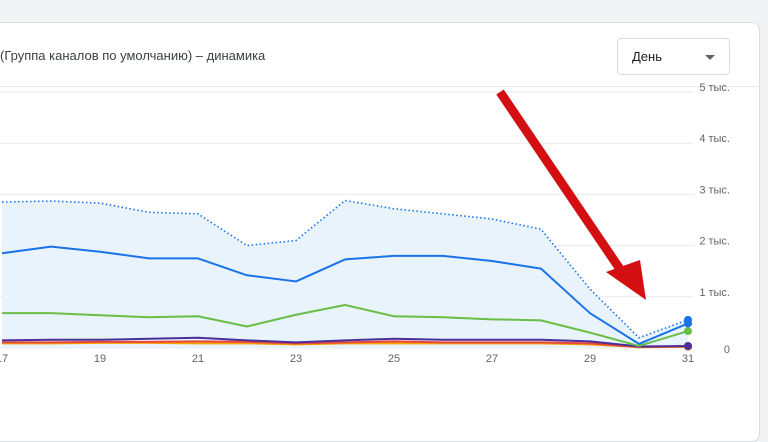  Describe the element at coordinates (590, 359) in the screenshot. I see `x-tick-label: 29` at that location.